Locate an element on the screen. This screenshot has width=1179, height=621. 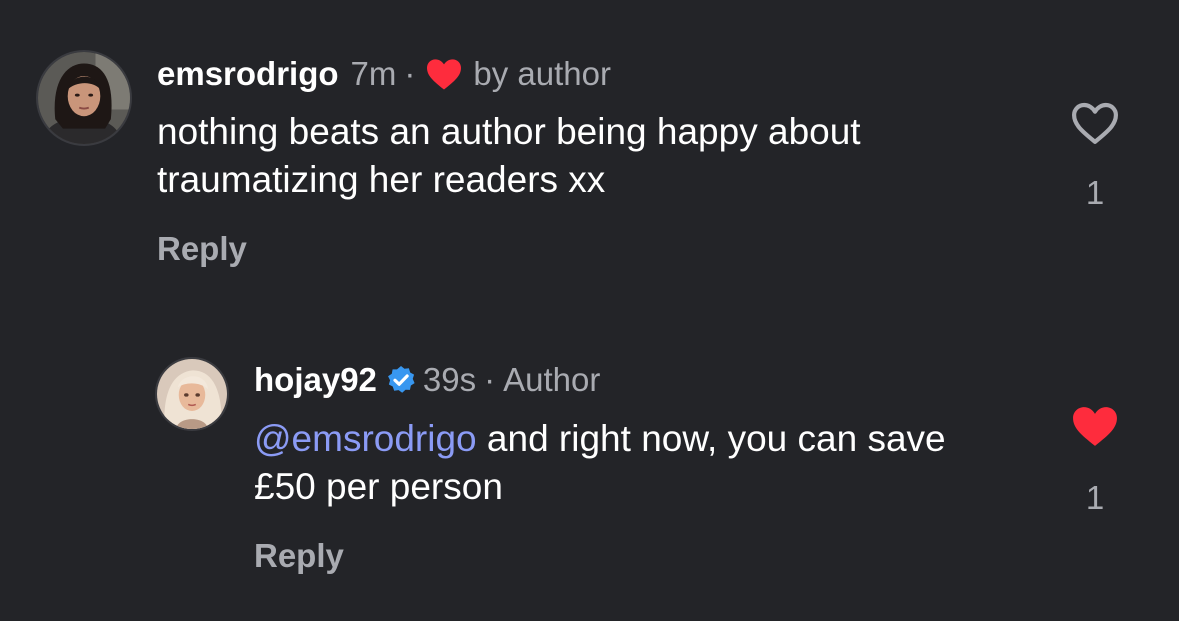
username: emsrodrigo is located at coordinates (248, 74).